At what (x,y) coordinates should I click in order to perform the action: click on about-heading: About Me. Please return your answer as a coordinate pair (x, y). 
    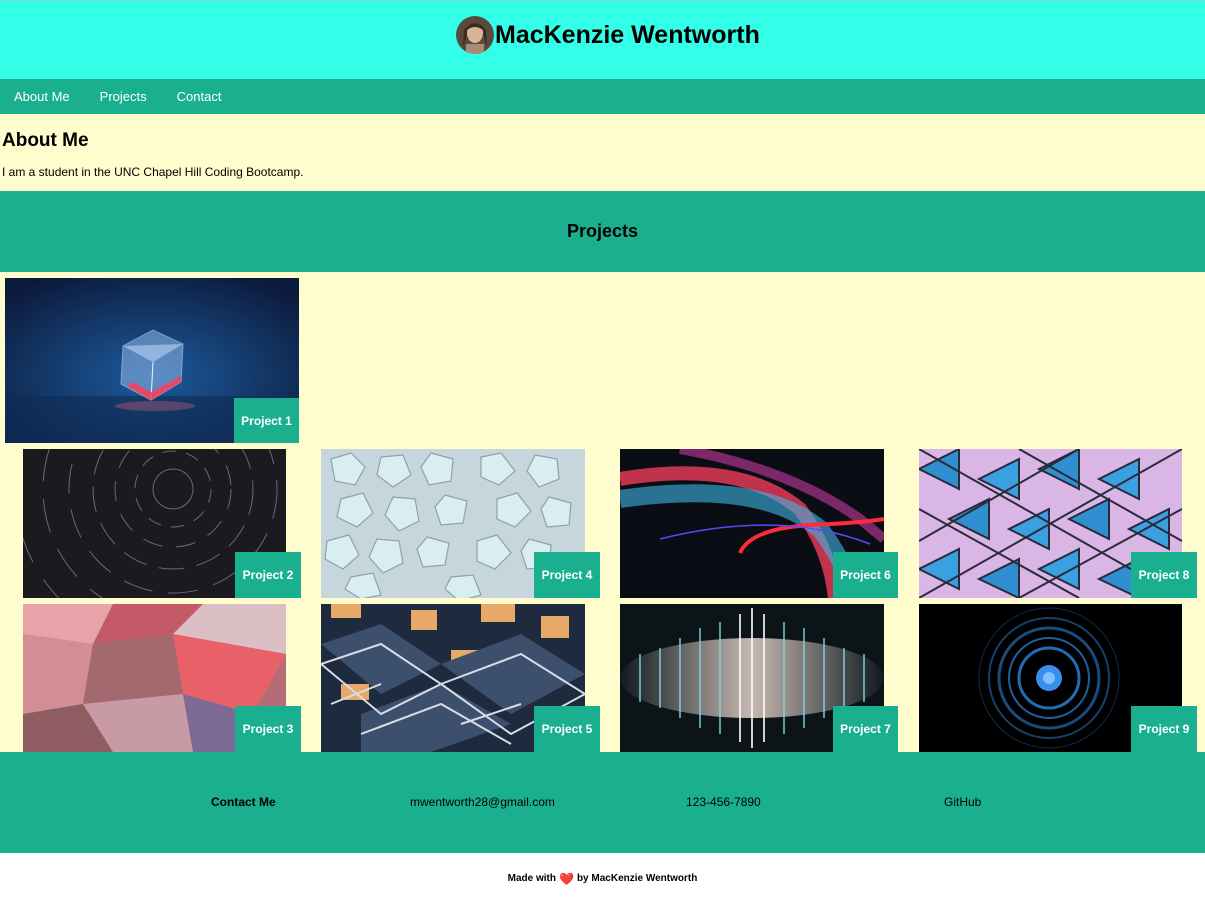
    Looking at the image, I should click on (45, 140).